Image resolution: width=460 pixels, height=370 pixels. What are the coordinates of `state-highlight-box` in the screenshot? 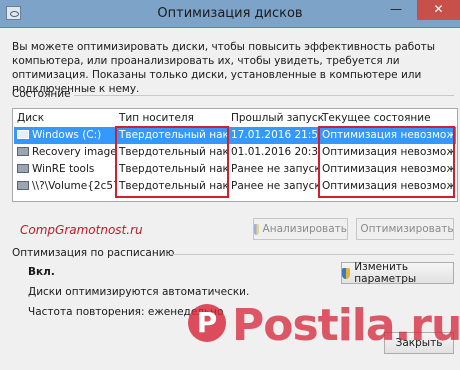 It's located at (386, 162).